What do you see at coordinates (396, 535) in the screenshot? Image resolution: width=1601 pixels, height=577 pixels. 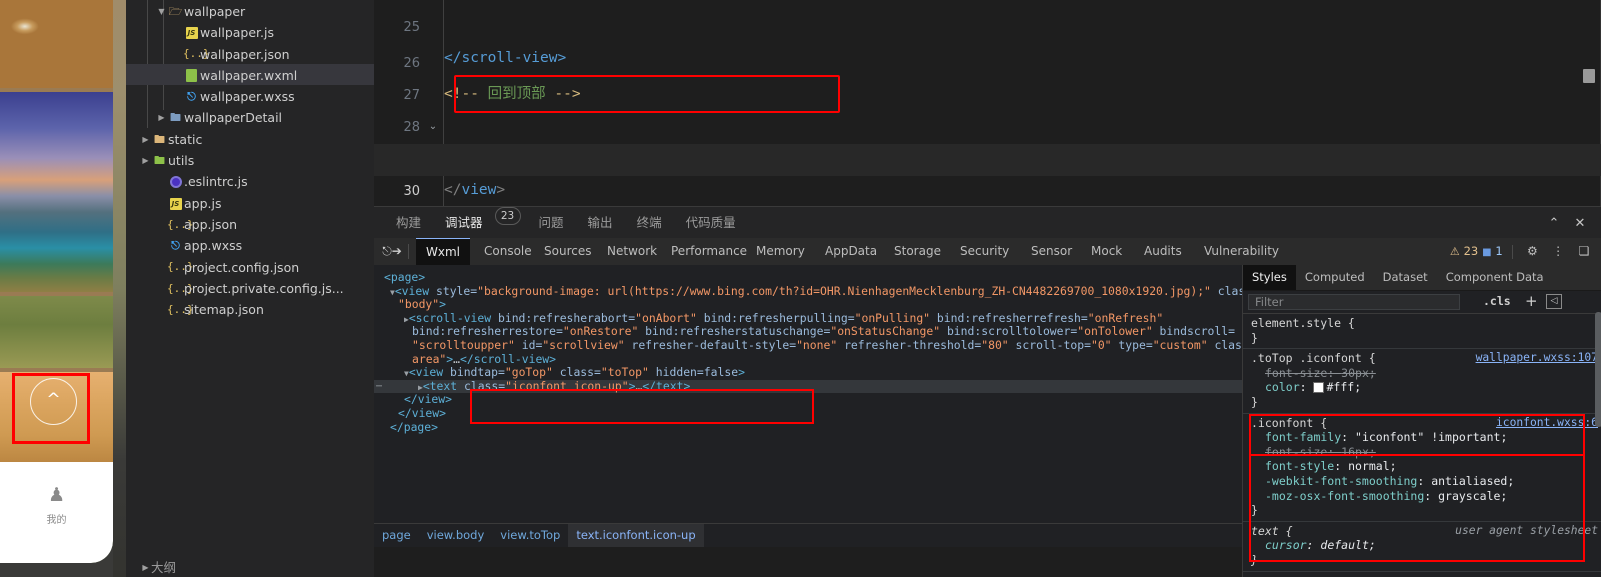 I see `breadcrumb-item-page: page` at bounding box center [396, 535].